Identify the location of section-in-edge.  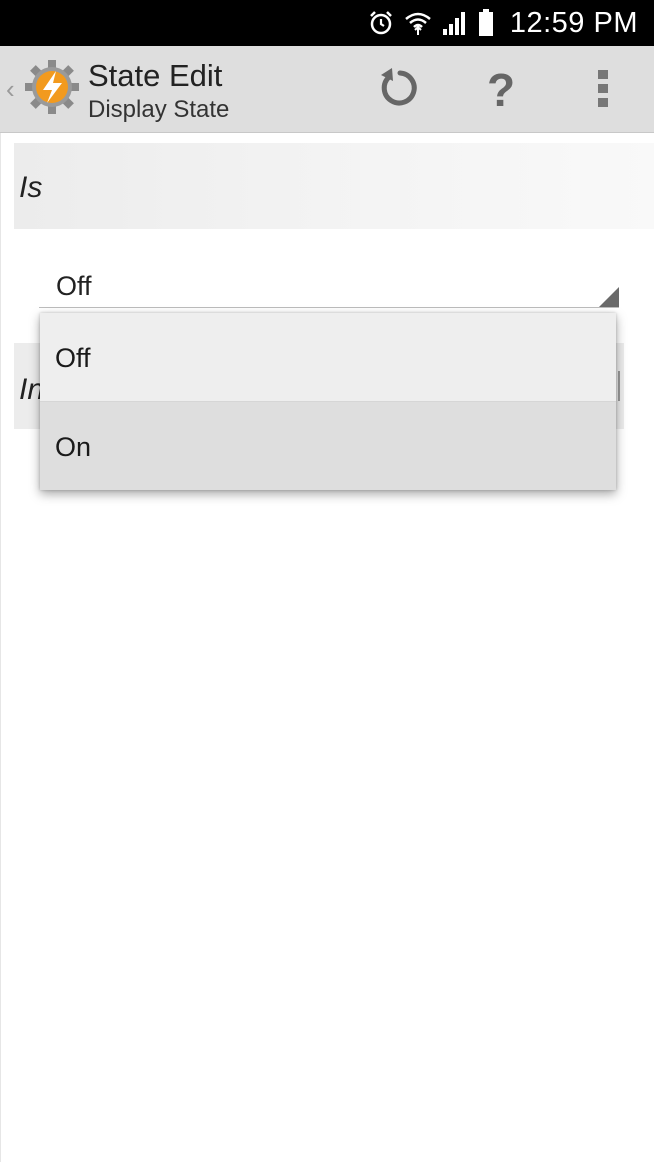
(619, 386).